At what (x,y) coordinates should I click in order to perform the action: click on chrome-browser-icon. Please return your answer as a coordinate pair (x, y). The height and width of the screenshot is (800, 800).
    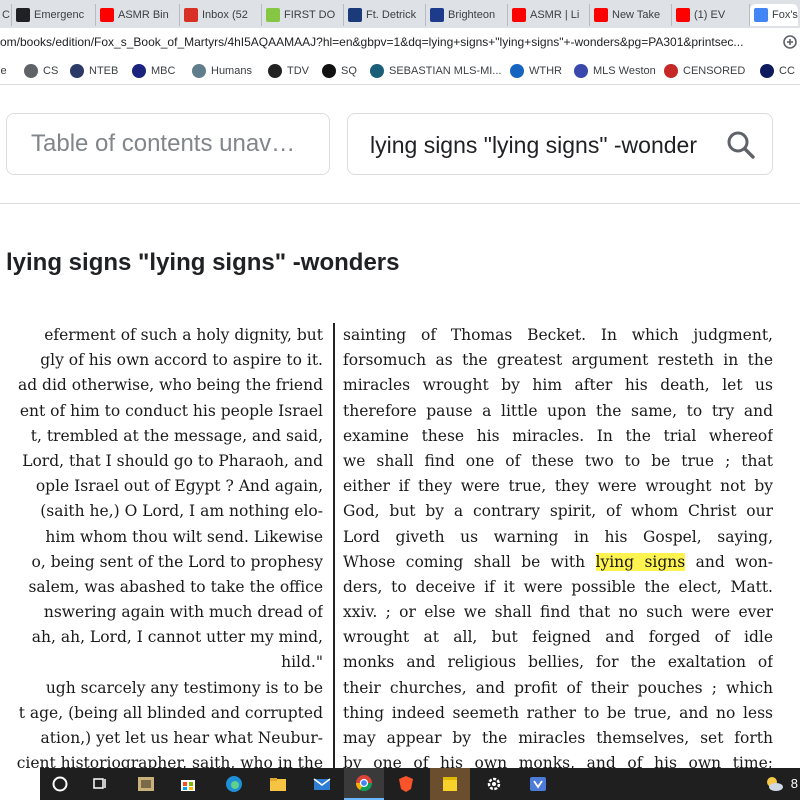
    Looking at the image, I should click on (364, 784).